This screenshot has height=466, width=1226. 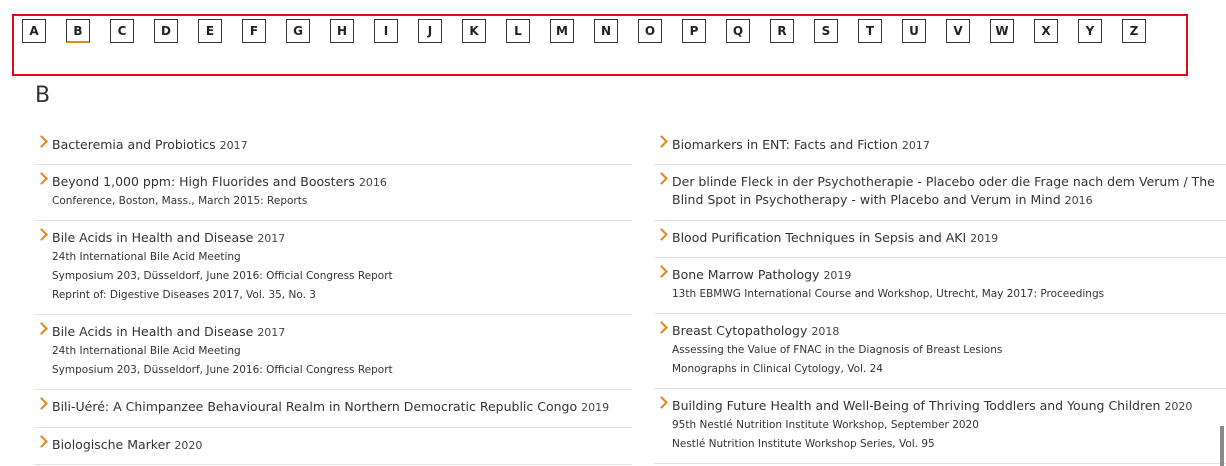 What do you see at coordinates (474, 31) in the screenshot?
I see `letter-button-k: K` at bounding box center [474, 31].